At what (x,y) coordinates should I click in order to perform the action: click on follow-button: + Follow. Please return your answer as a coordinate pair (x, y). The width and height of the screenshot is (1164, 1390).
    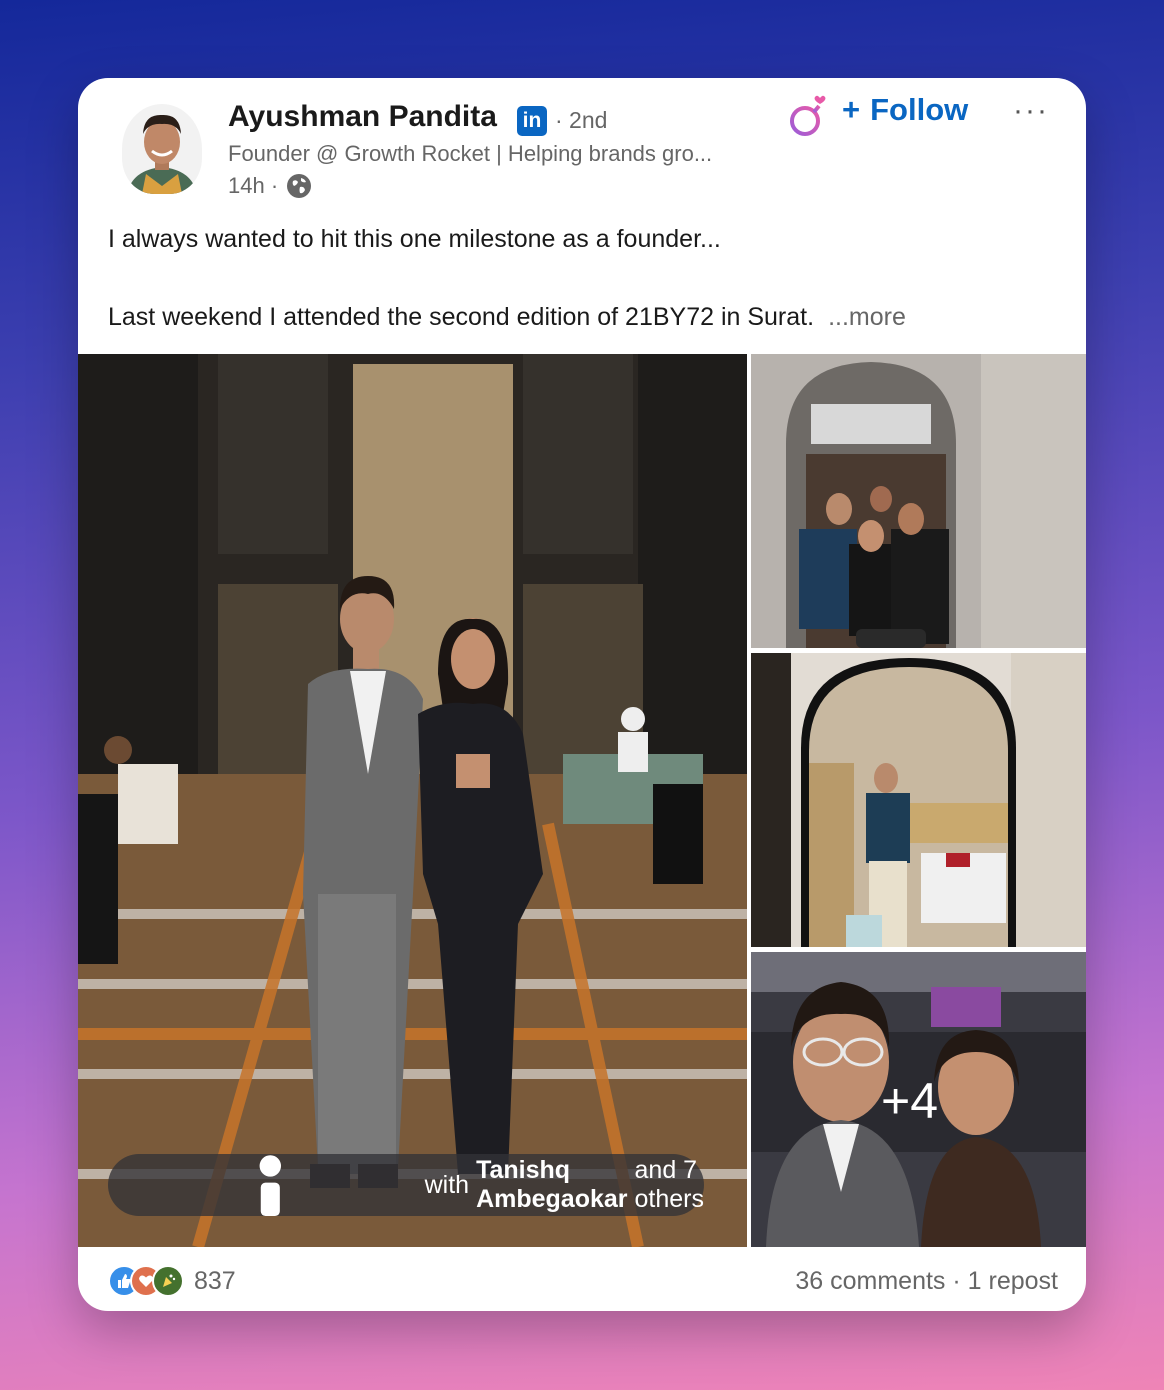
    Looking at the image, I should click on (905, 110).